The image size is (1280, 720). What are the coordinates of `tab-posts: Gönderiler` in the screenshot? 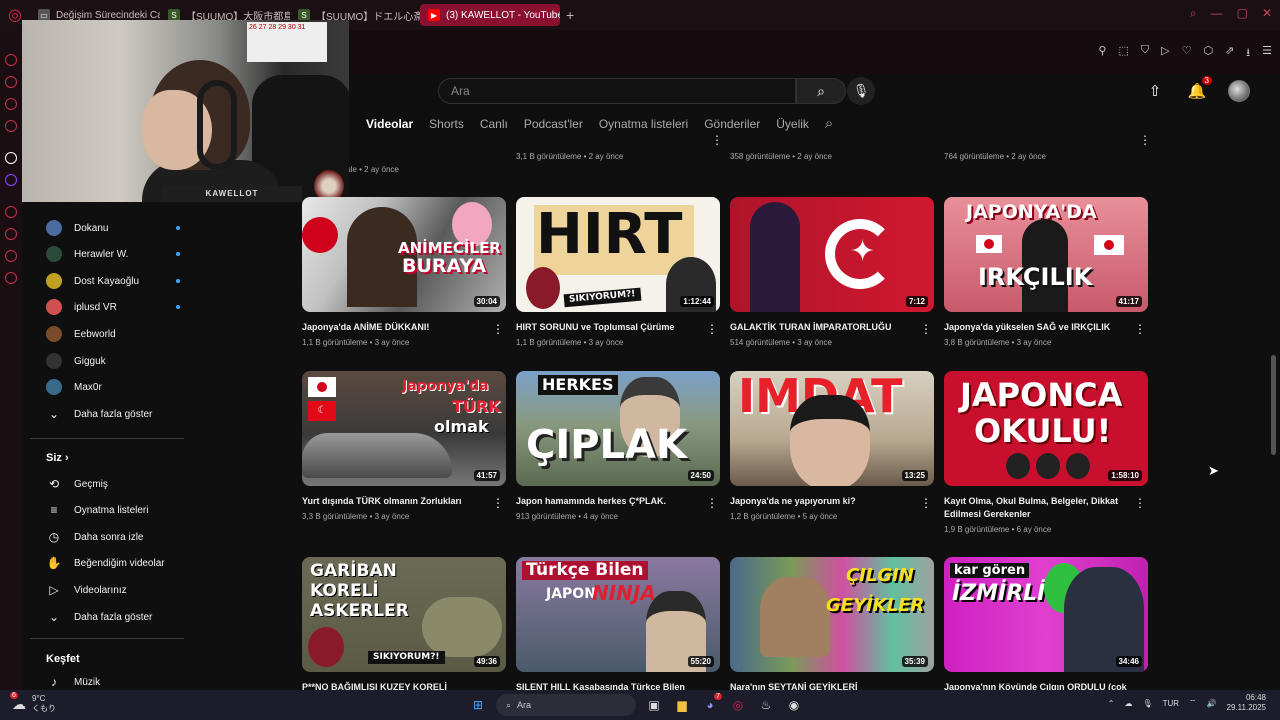 It's located at (732, 124).